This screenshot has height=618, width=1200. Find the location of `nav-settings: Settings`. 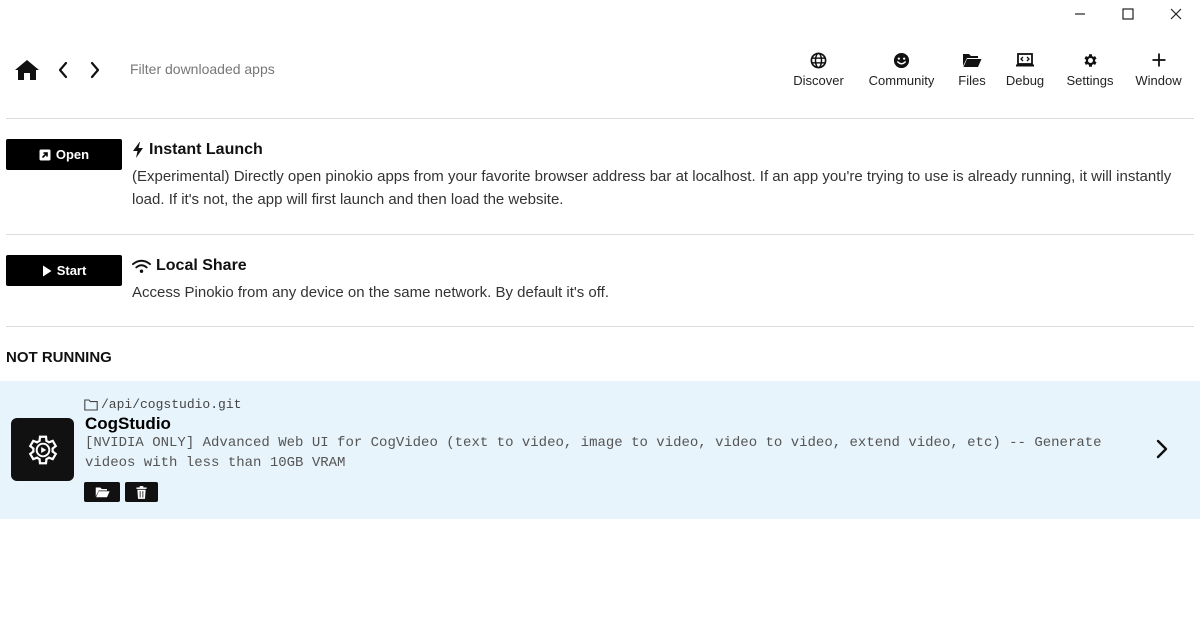

nav-settings: Settings is located at coordinates (1090, 71).